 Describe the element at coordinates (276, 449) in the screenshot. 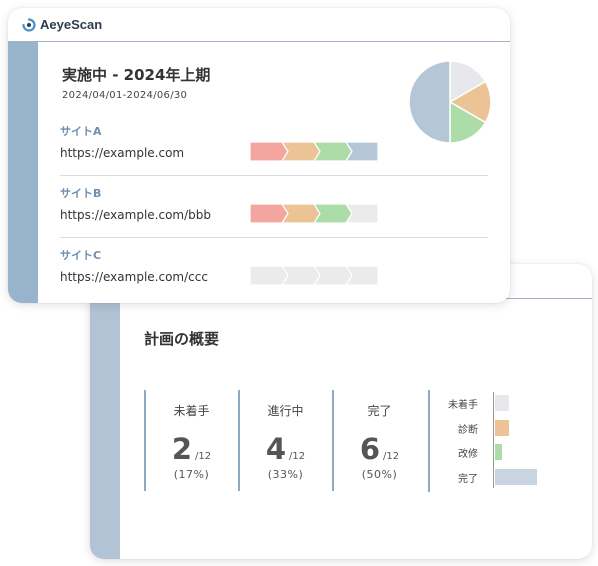

I see `stat-value: 4` at that location.